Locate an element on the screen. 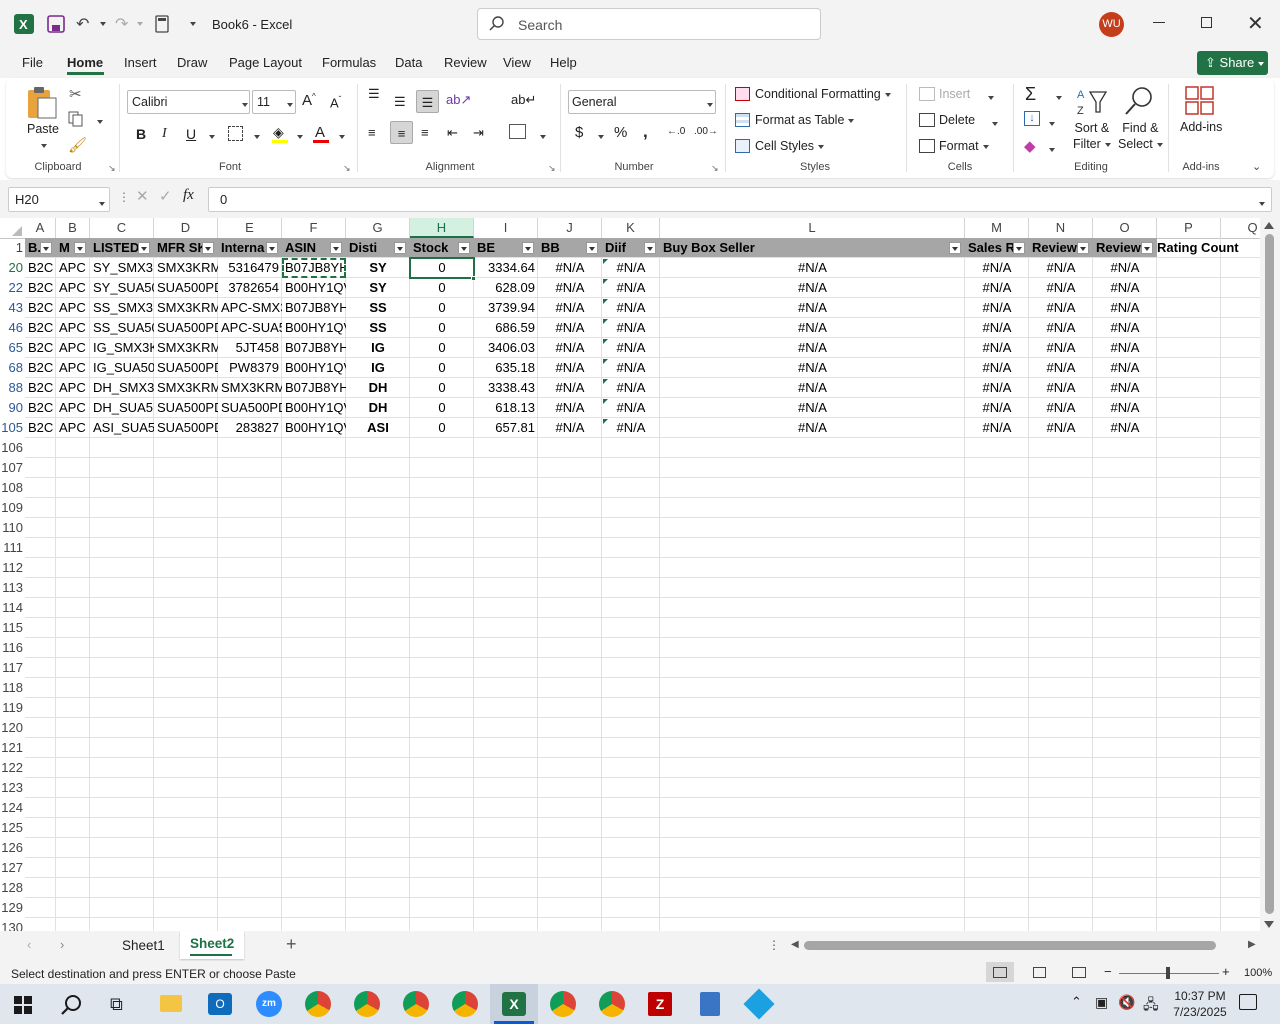 This screenshot has height=1024, width=1280. tab-insert: Insert is located at coordinates (140, 62).